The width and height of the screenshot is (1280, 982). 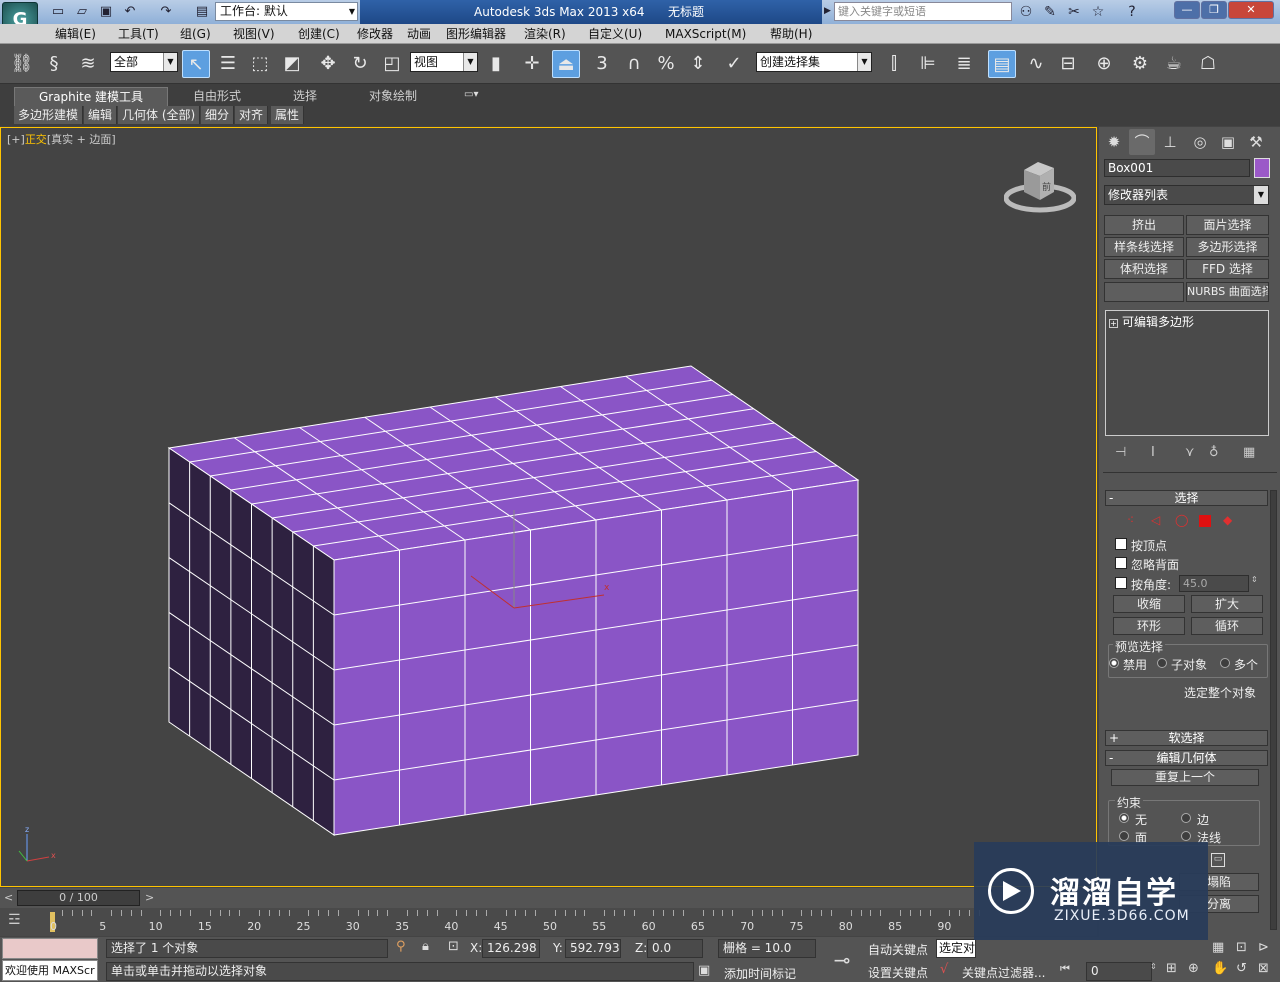 What do you see at coordinates (292, 64) in the screenshot?
I see `window-crossing-icon: ◩` at bounding box center [292, 64].